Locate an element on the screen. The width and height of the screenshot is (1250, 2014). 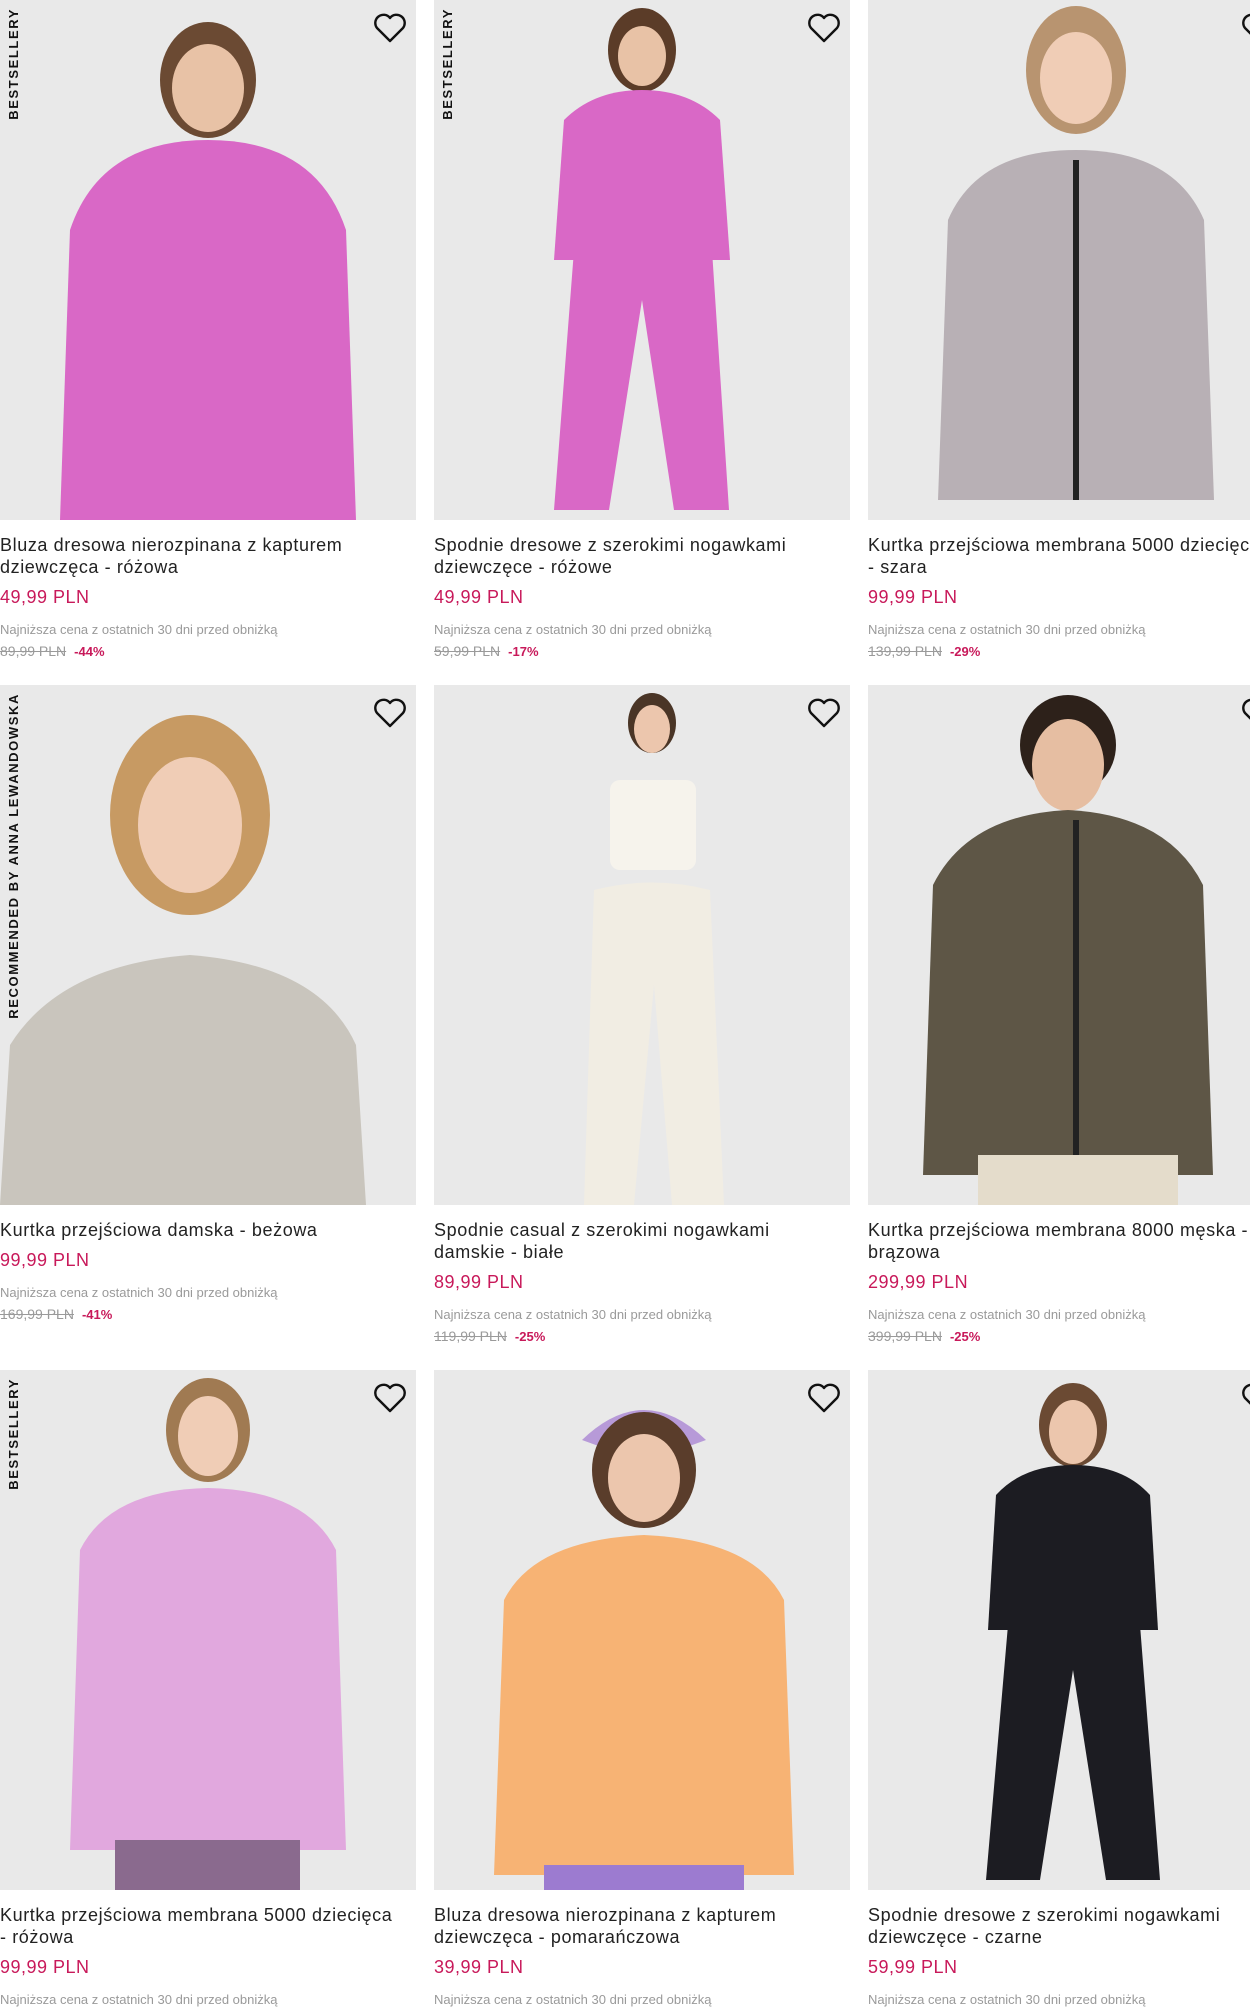
title-line: dziewczęce - różowe is located at coordinates (523, 567).